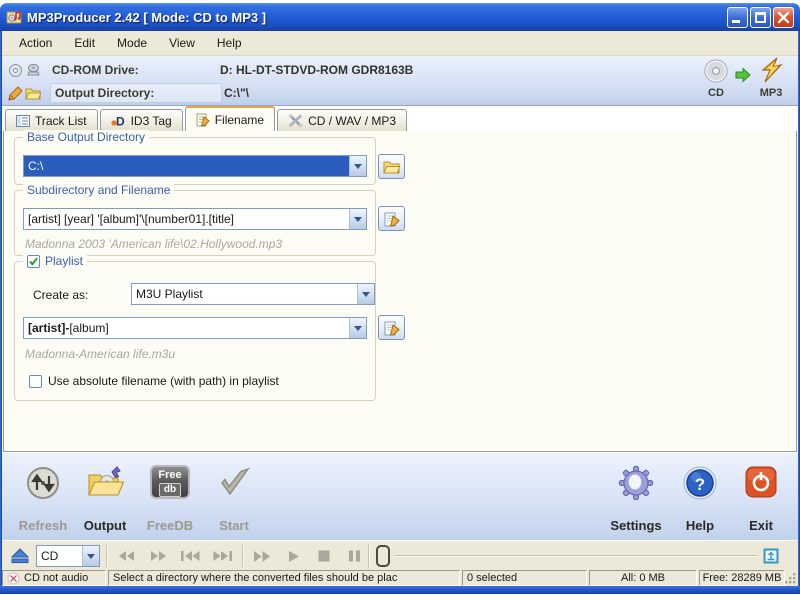 This screenshot has width=800, height=600. What do you see at coordinates (190, 556) in the screenshot?
I see `previous-track-button` at bounding box center [190, 556].